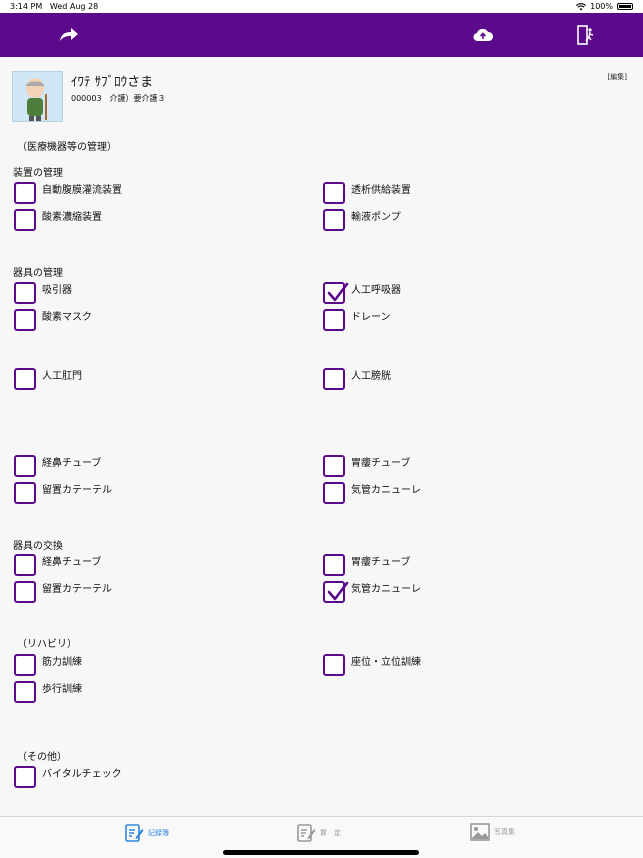 The height and width of the screenshot is (858, 643). What do you see at coordinates (25, 565) in the screenshot?
I see `checkbox-nasogastric-exchange` at bounding box center [25, 565].